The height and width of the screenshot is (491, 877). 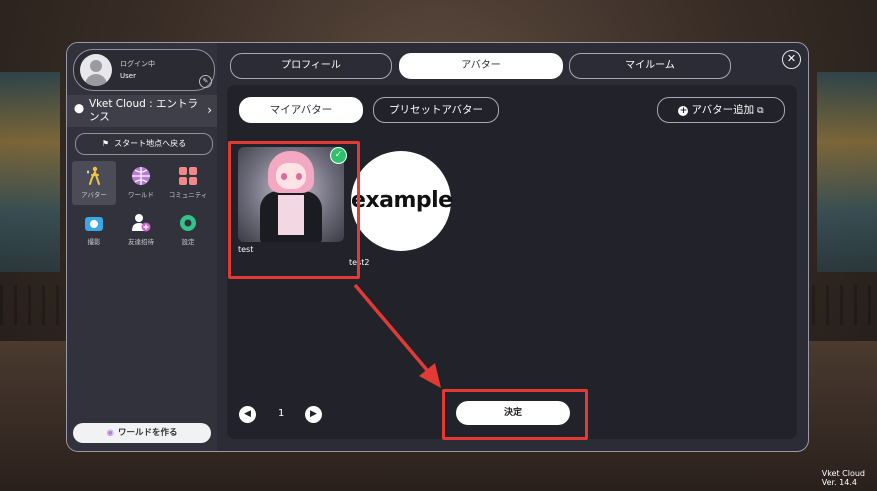 What do you see at coordinates (650, 66) in the screenshot?
I see `tab-myroom: マイルーム` at bounding box center [650, 66].